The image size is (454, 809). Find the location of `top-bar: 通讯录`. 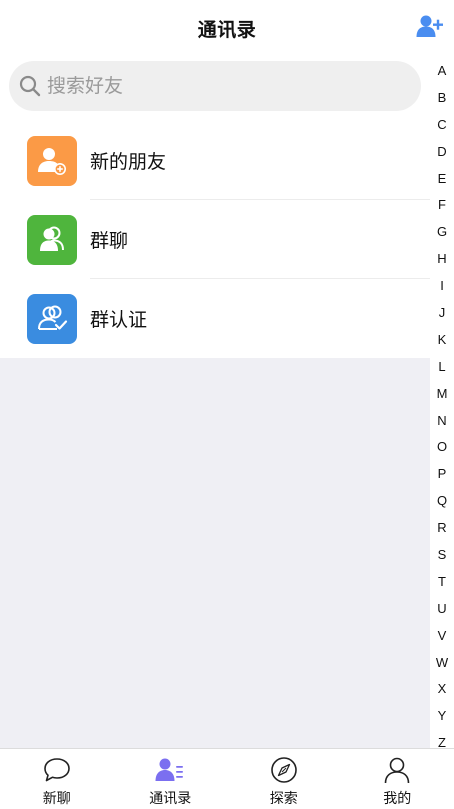

top-bar: 通讯录 is located at coordinates (227, 28).